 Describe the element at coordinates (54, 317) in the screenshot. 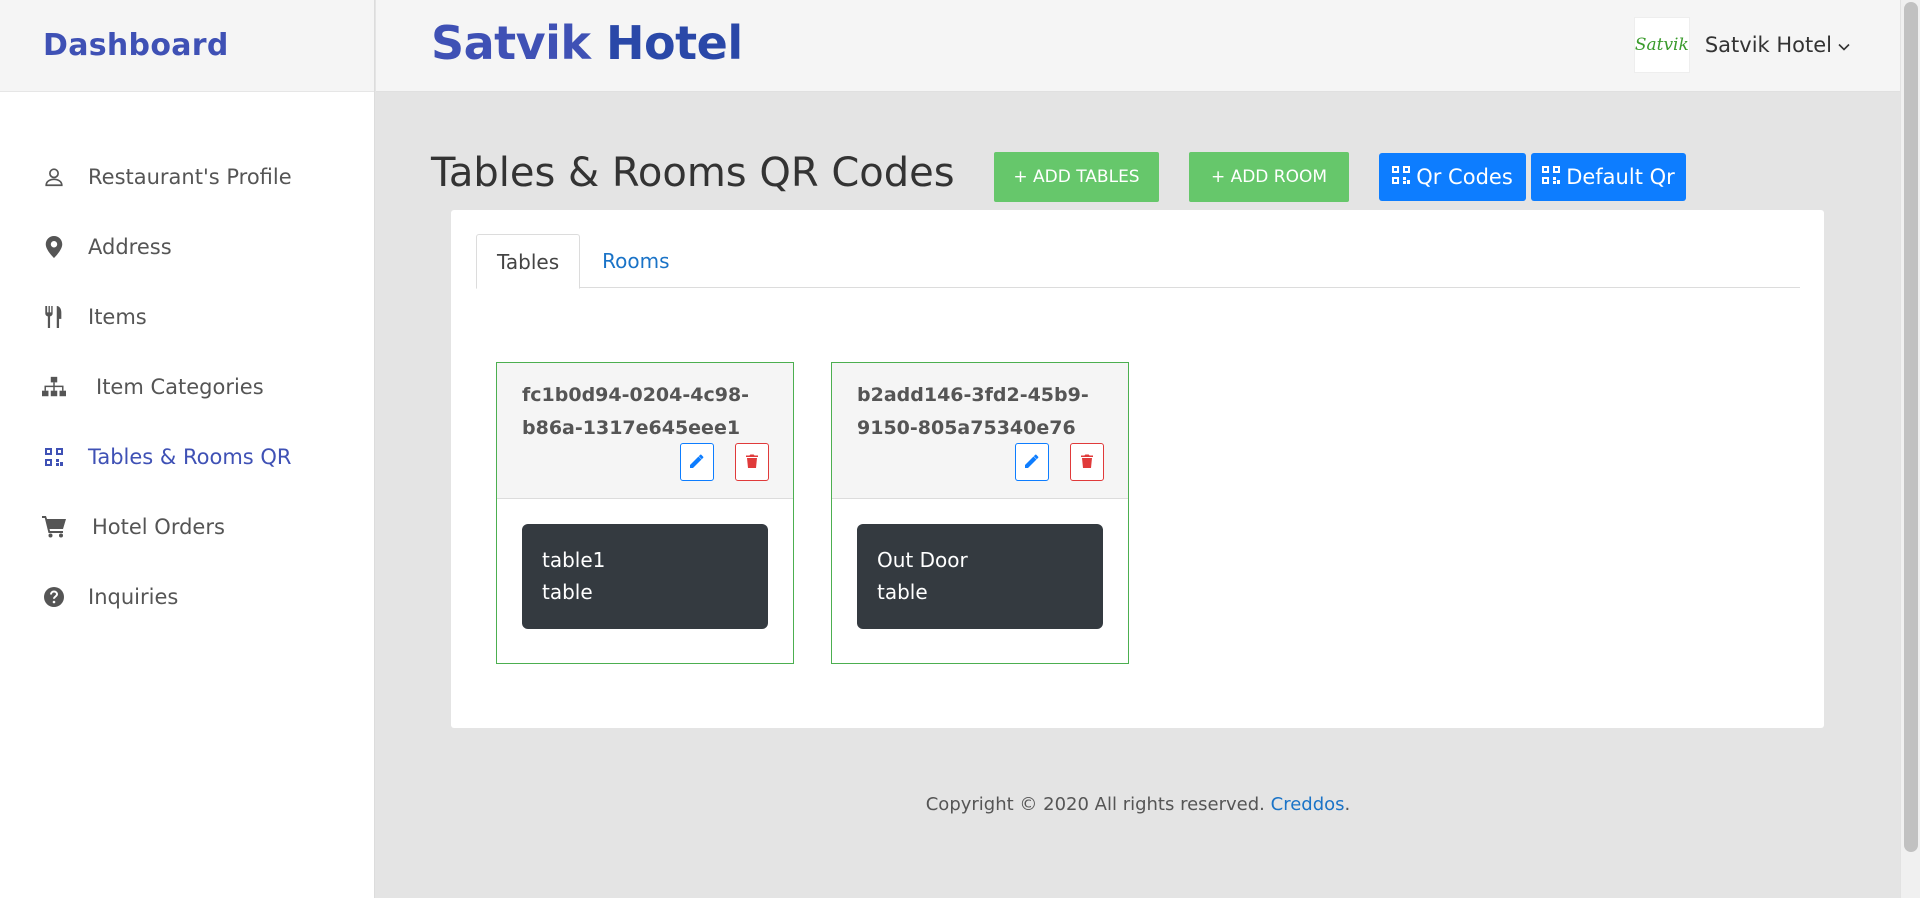

I see `utensils-icon` at that location.